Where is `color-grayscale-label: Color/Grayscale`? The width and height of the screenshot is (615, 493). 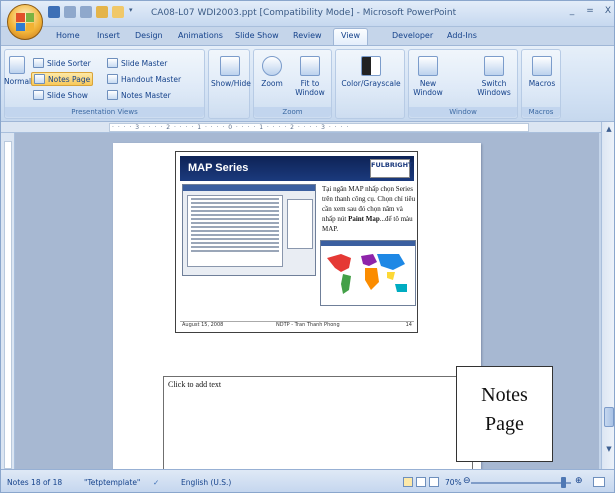 color-grayscale-label: Color/Grayscale is located at coordinates (371, 83).